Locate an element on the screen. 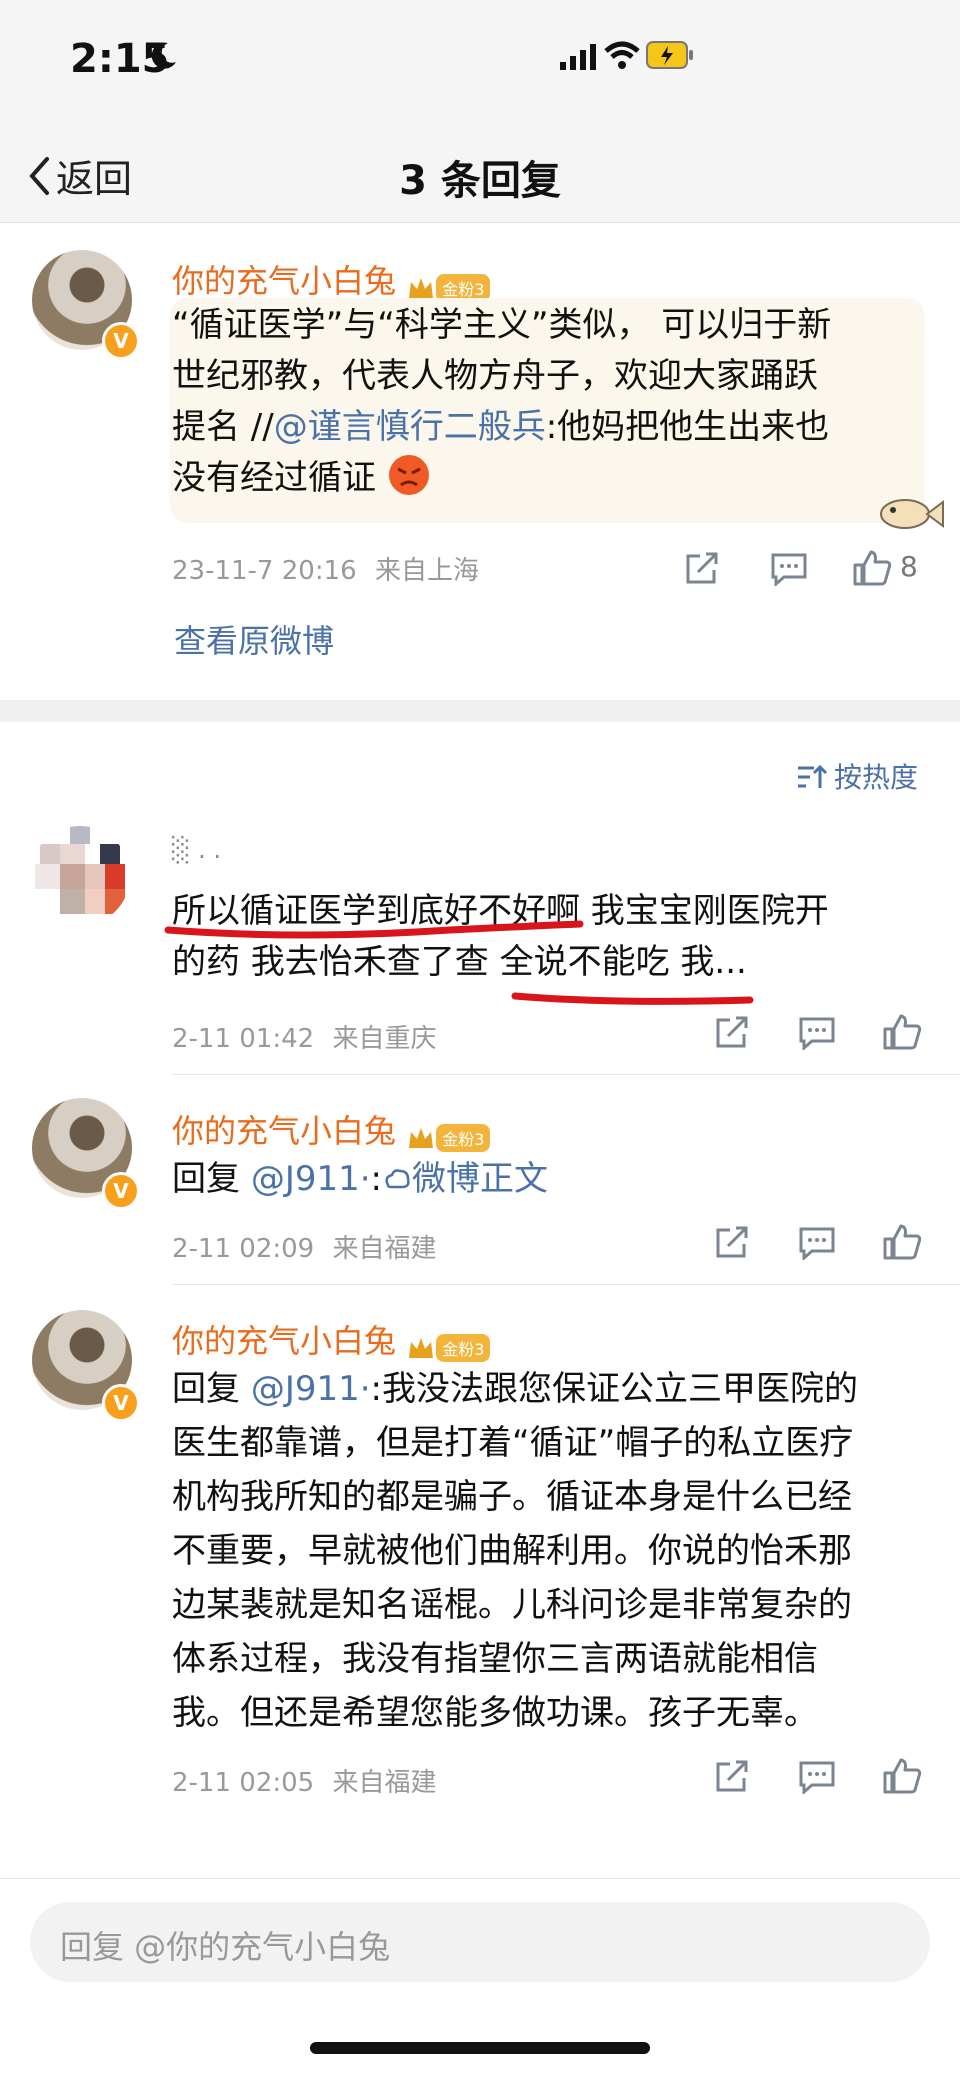 Image resolution: width=960 pixels, height=2077 pixels. reply-input-placeholder: 回复 @你的充气小白兔 is located at coordinates (225, 1947).